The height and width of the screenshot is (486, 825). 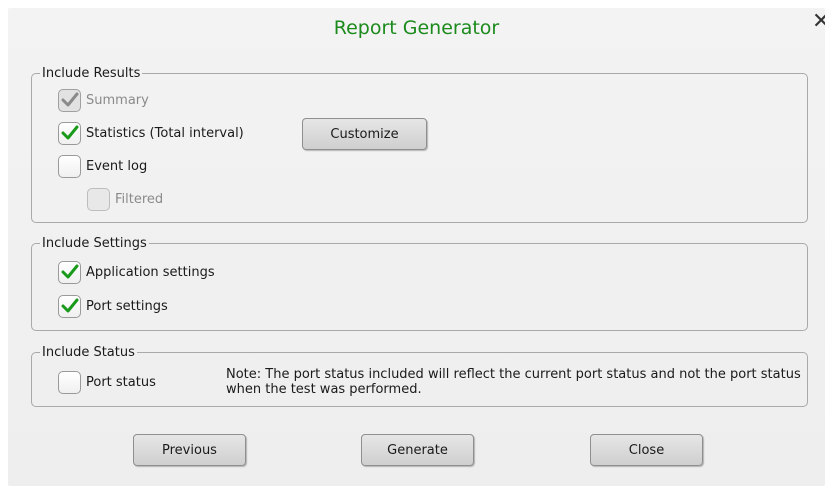 What do you see at coordinates (69, 166) in the screenshot?
I see `event-log-checkbox` at bounding box center [69, 166].